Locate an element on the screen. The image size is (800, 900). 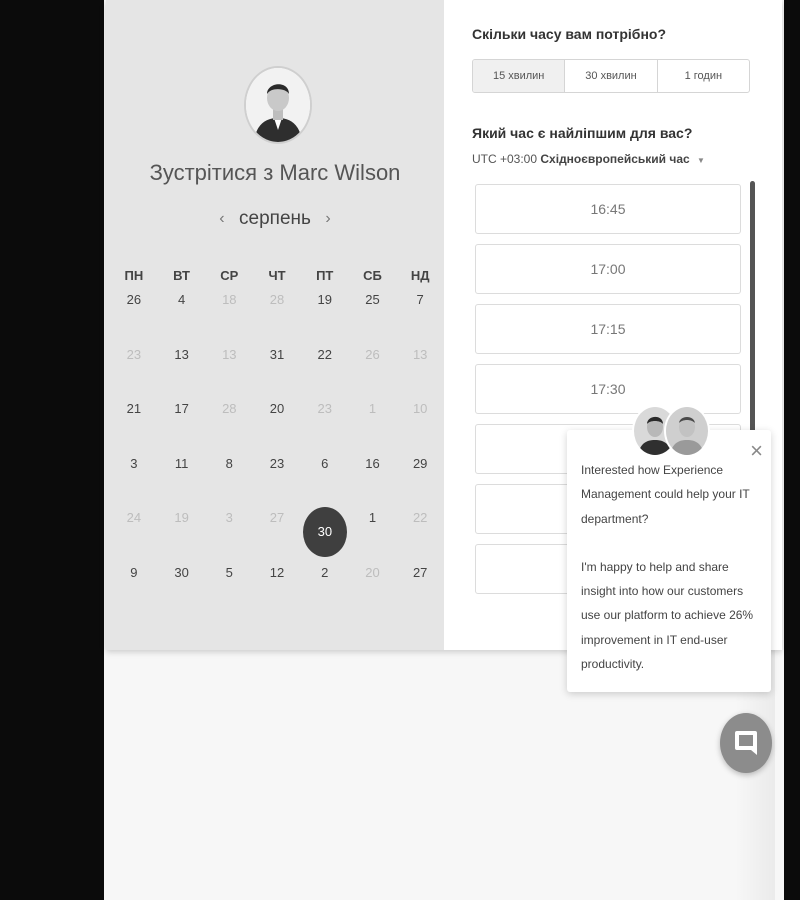
chat-agent-avatars is located at coordinates (672, 431).